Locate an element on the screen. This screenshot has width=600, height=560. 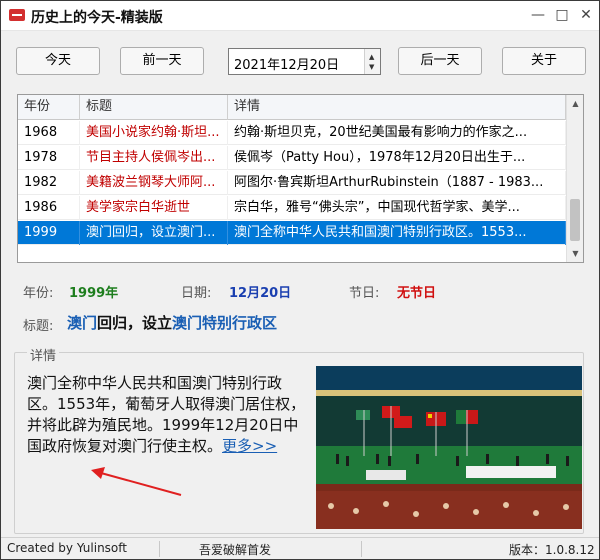
spin-down-icon: ▼ is located at coordinates (371, 67).